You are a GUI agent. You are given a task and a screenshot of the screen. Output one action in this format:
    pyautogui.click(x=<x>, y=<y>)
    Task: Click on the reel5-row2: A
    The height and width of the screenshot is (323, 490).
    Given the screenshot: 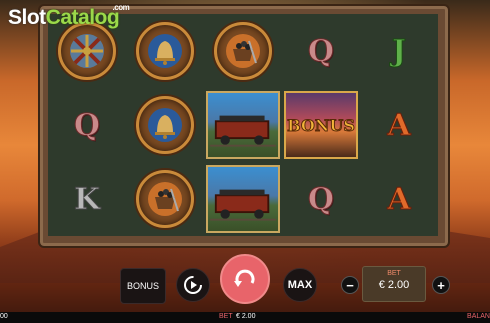 What is the action you would take?
    pyautogui.click(x=399, y=125)
    